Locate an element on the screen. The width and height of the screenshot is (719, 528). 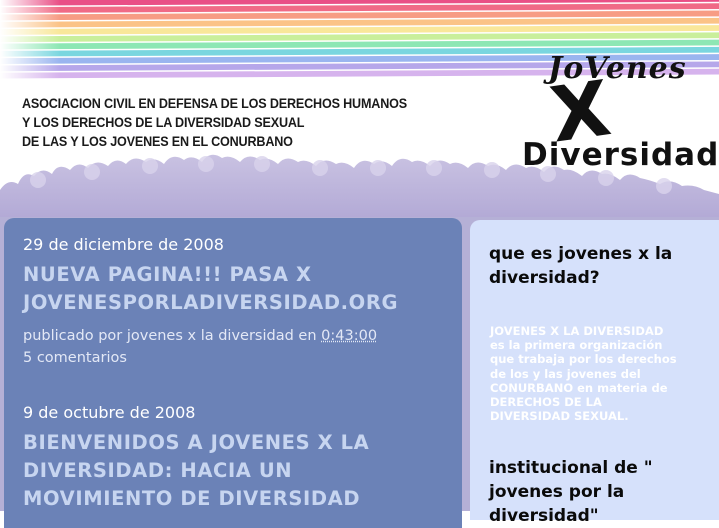
comments-link: 5 comentarios is located at coordinates (233, 358).